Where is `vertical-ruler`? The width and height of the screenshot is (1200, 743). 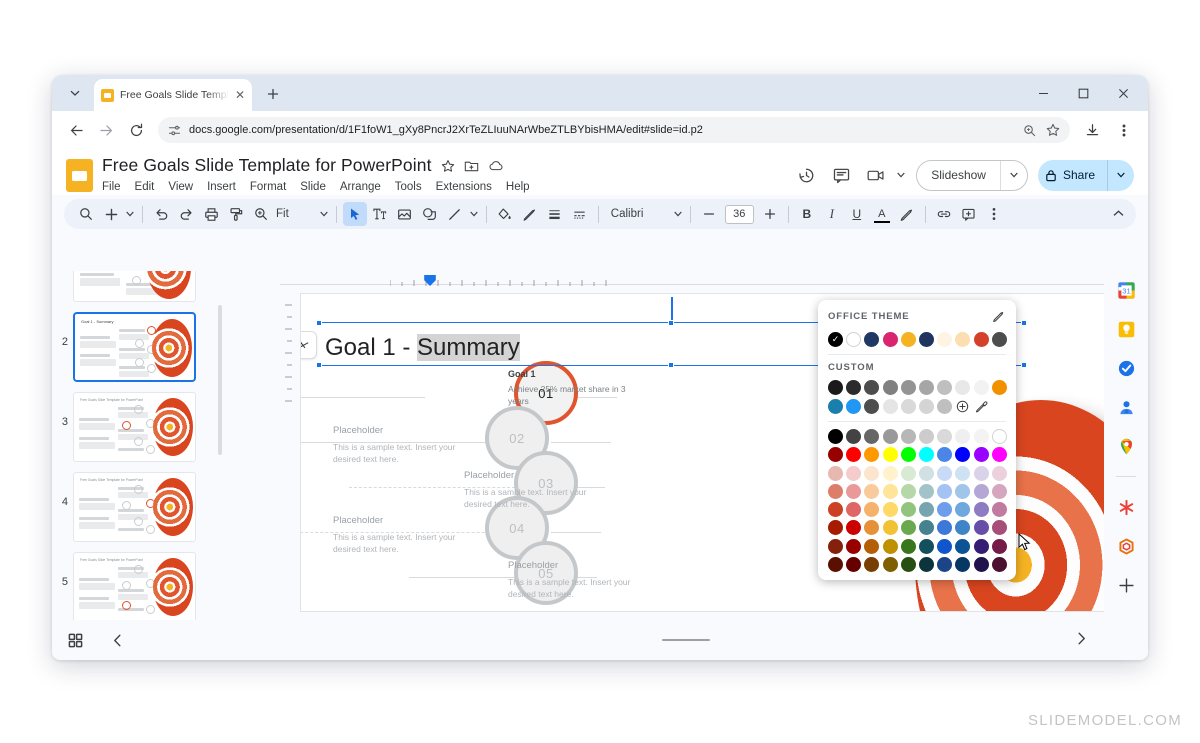
vertical-ruler is located at coordinates (289, 446).